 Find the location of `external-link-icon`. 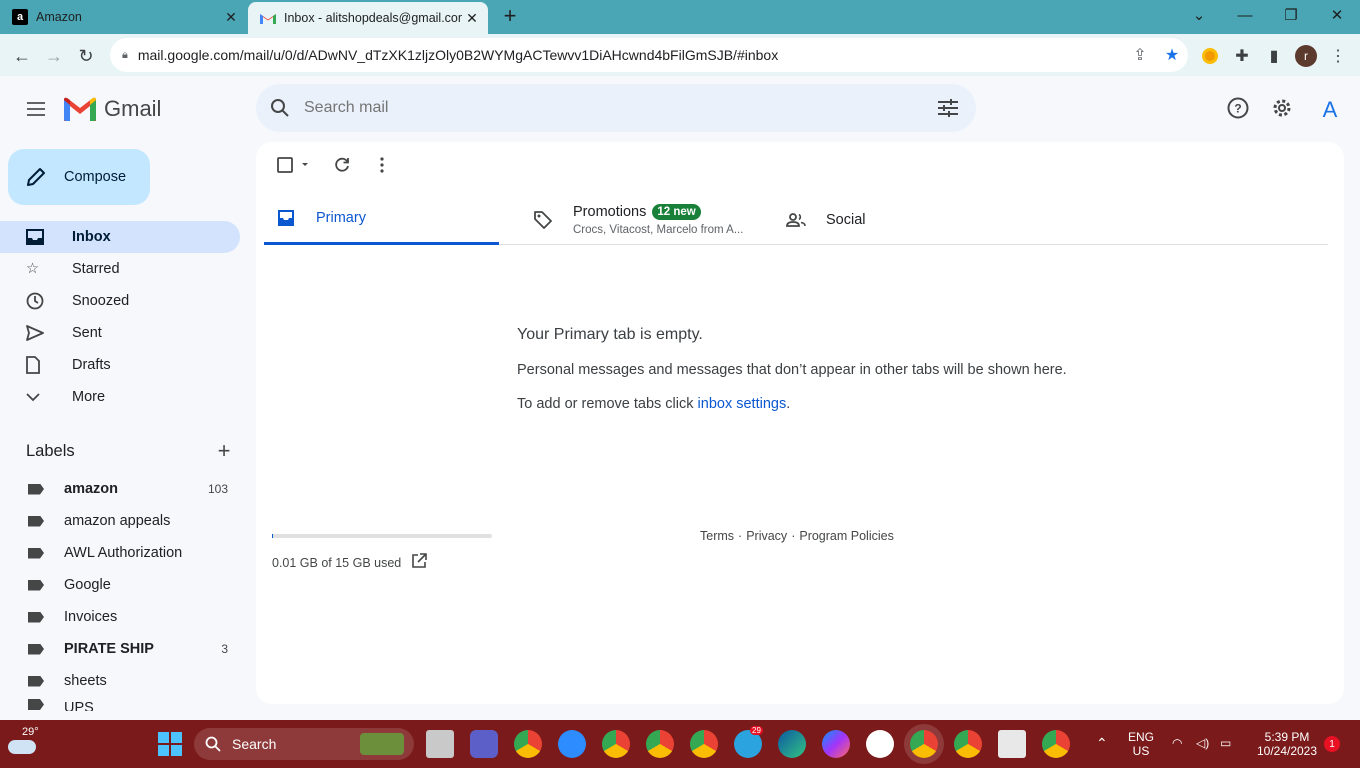

external-link-icon is located at coordinates (419, 562).